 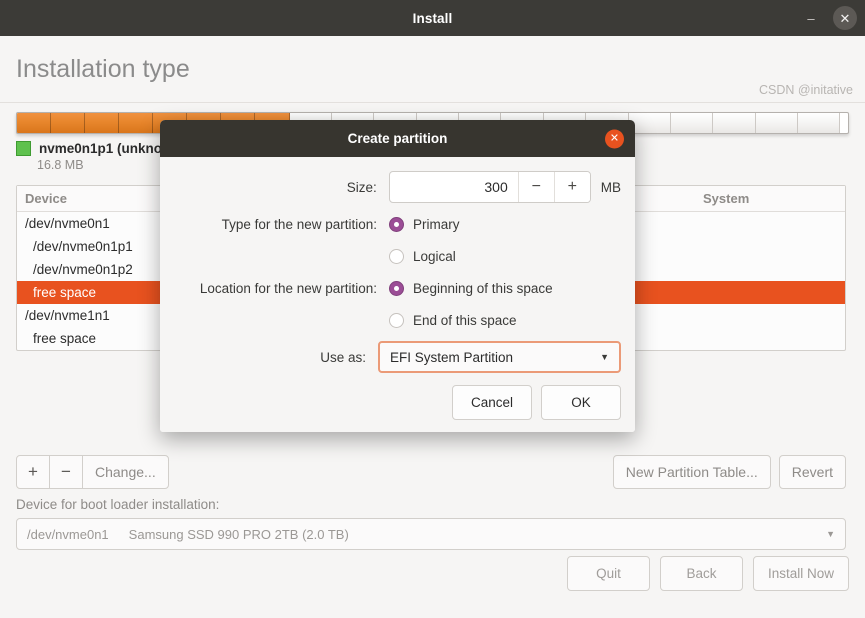 I want to click on window-title: Install, so click(x=432, y=18).